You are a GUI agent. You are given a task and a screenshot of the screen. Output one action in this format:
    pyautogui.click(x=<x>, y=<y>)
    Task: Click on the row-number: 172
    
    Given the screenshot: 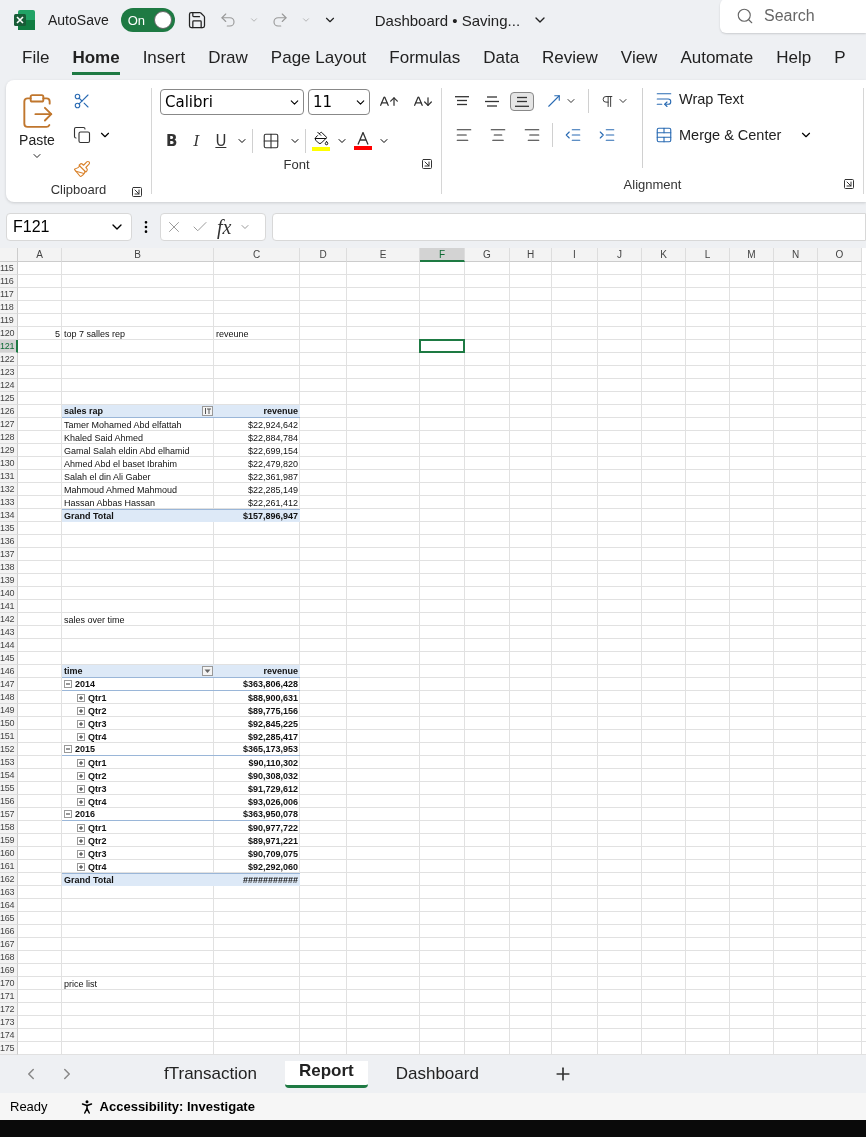 What is the action you would take?
    pyautogui.click(x=9, y=1009)
    